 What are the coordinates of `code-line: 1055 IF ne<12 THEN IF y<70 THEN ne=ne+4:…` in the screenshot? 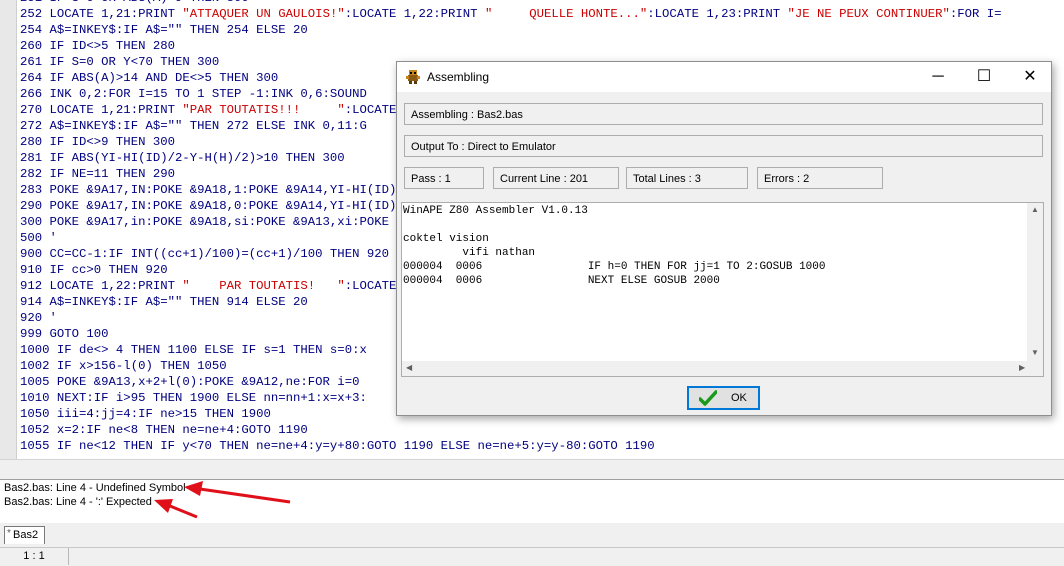 It's located at (511, 446).